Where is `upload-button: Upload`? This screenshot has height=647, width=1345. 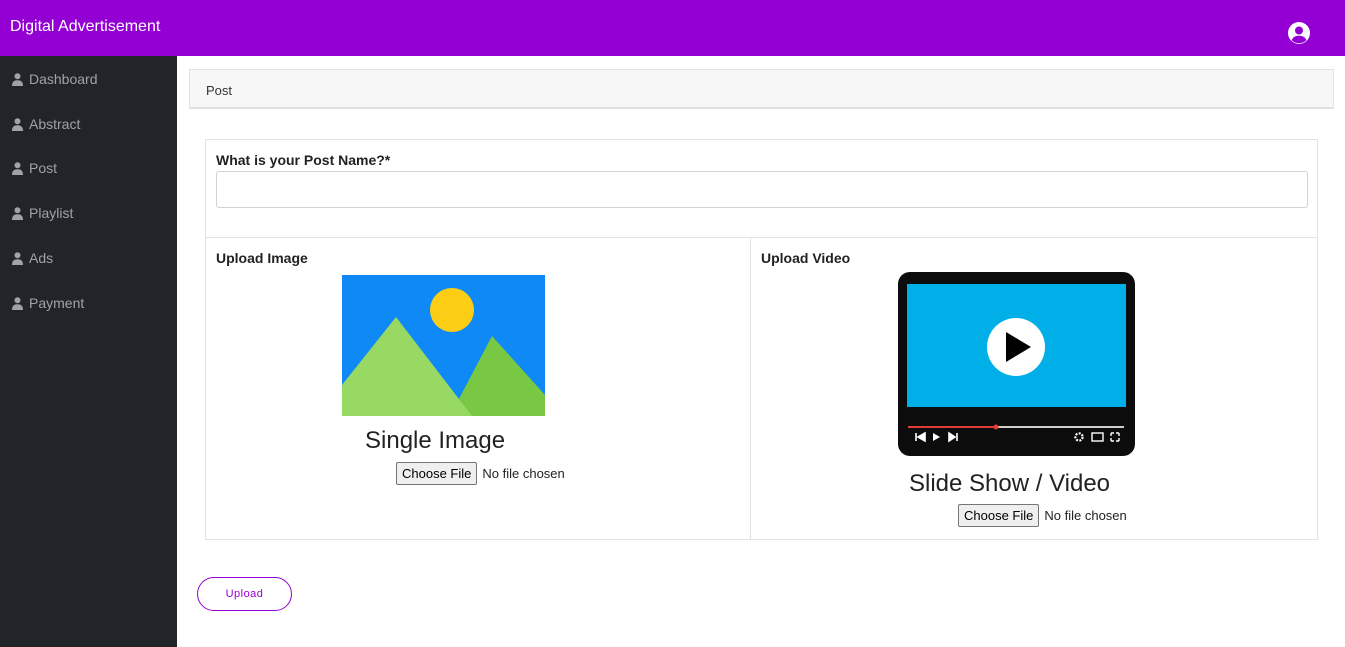 upload-button: Upload is located at coordinates (244, 594).